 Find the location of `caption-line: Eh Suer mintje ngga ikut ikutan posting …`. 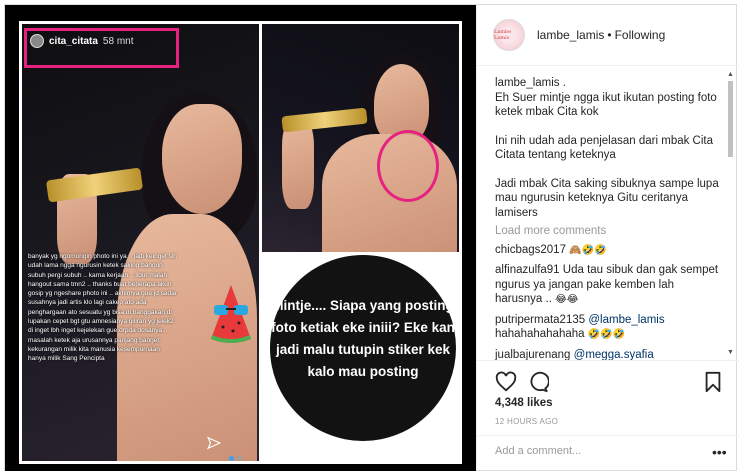

caption-line: Eh Suer mintje ngga ikut ikutan posting … is located at coordinates (606, 105).